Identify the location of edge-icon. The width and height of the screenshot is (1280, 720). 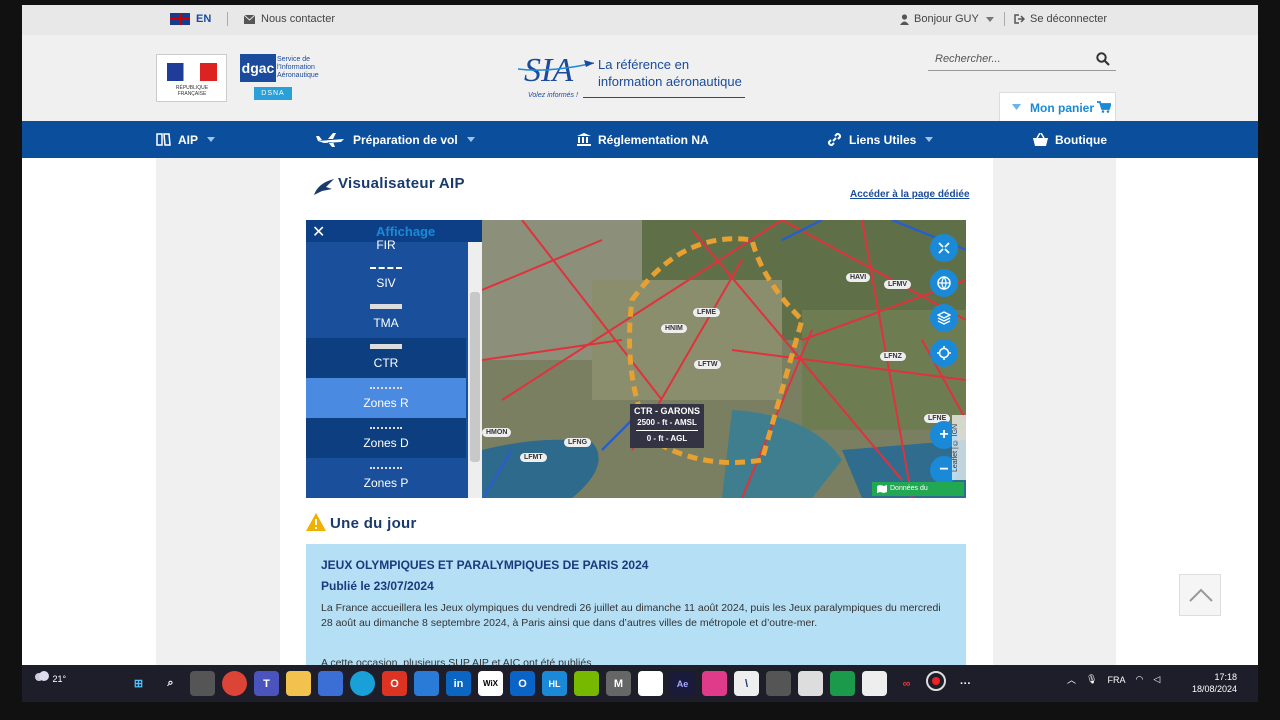
(362, 683).